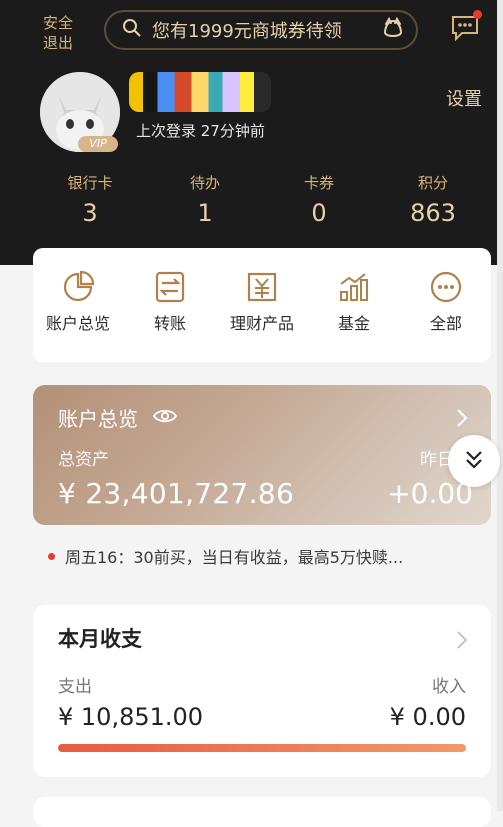 This screenshot has height=827, width=503. Describe the element at coordinates (255, 202) in the screenshot. I see `stats-row: 银行卡 3 待办 1 卡券 0 积分 863` at that location.